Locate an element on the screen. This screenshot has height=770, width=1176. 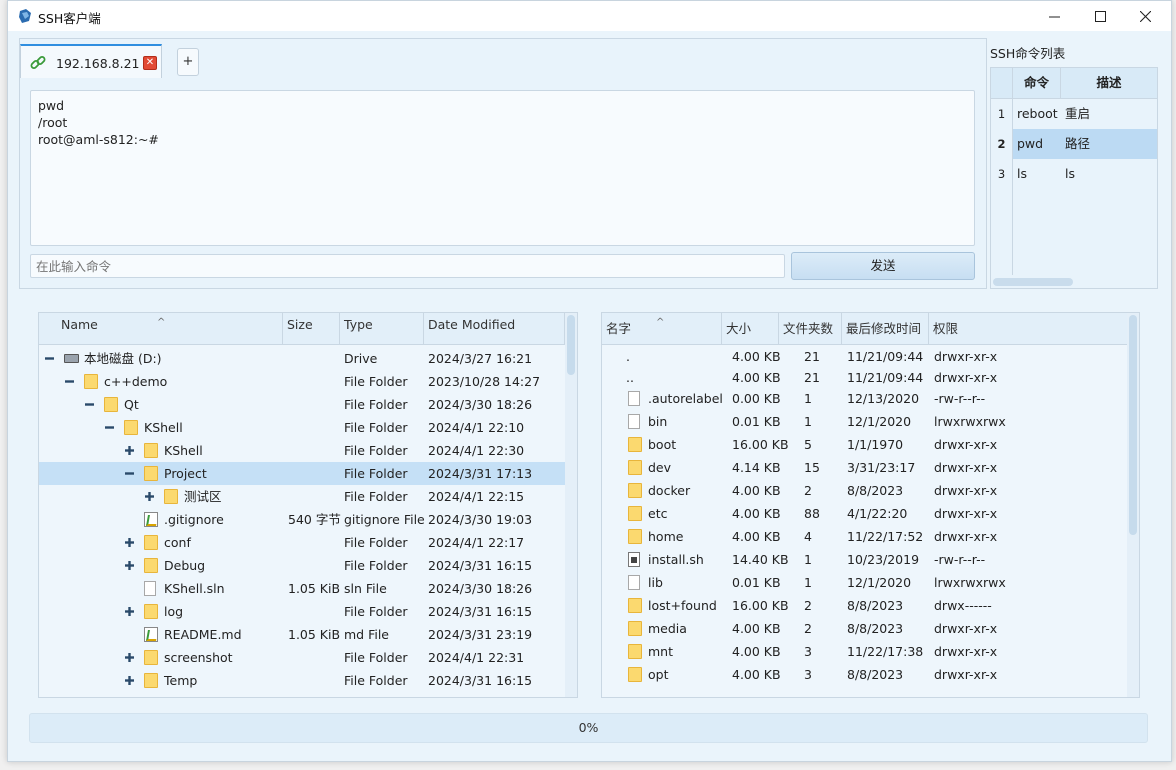
name-cell: log is located at coordinates (174, 611).